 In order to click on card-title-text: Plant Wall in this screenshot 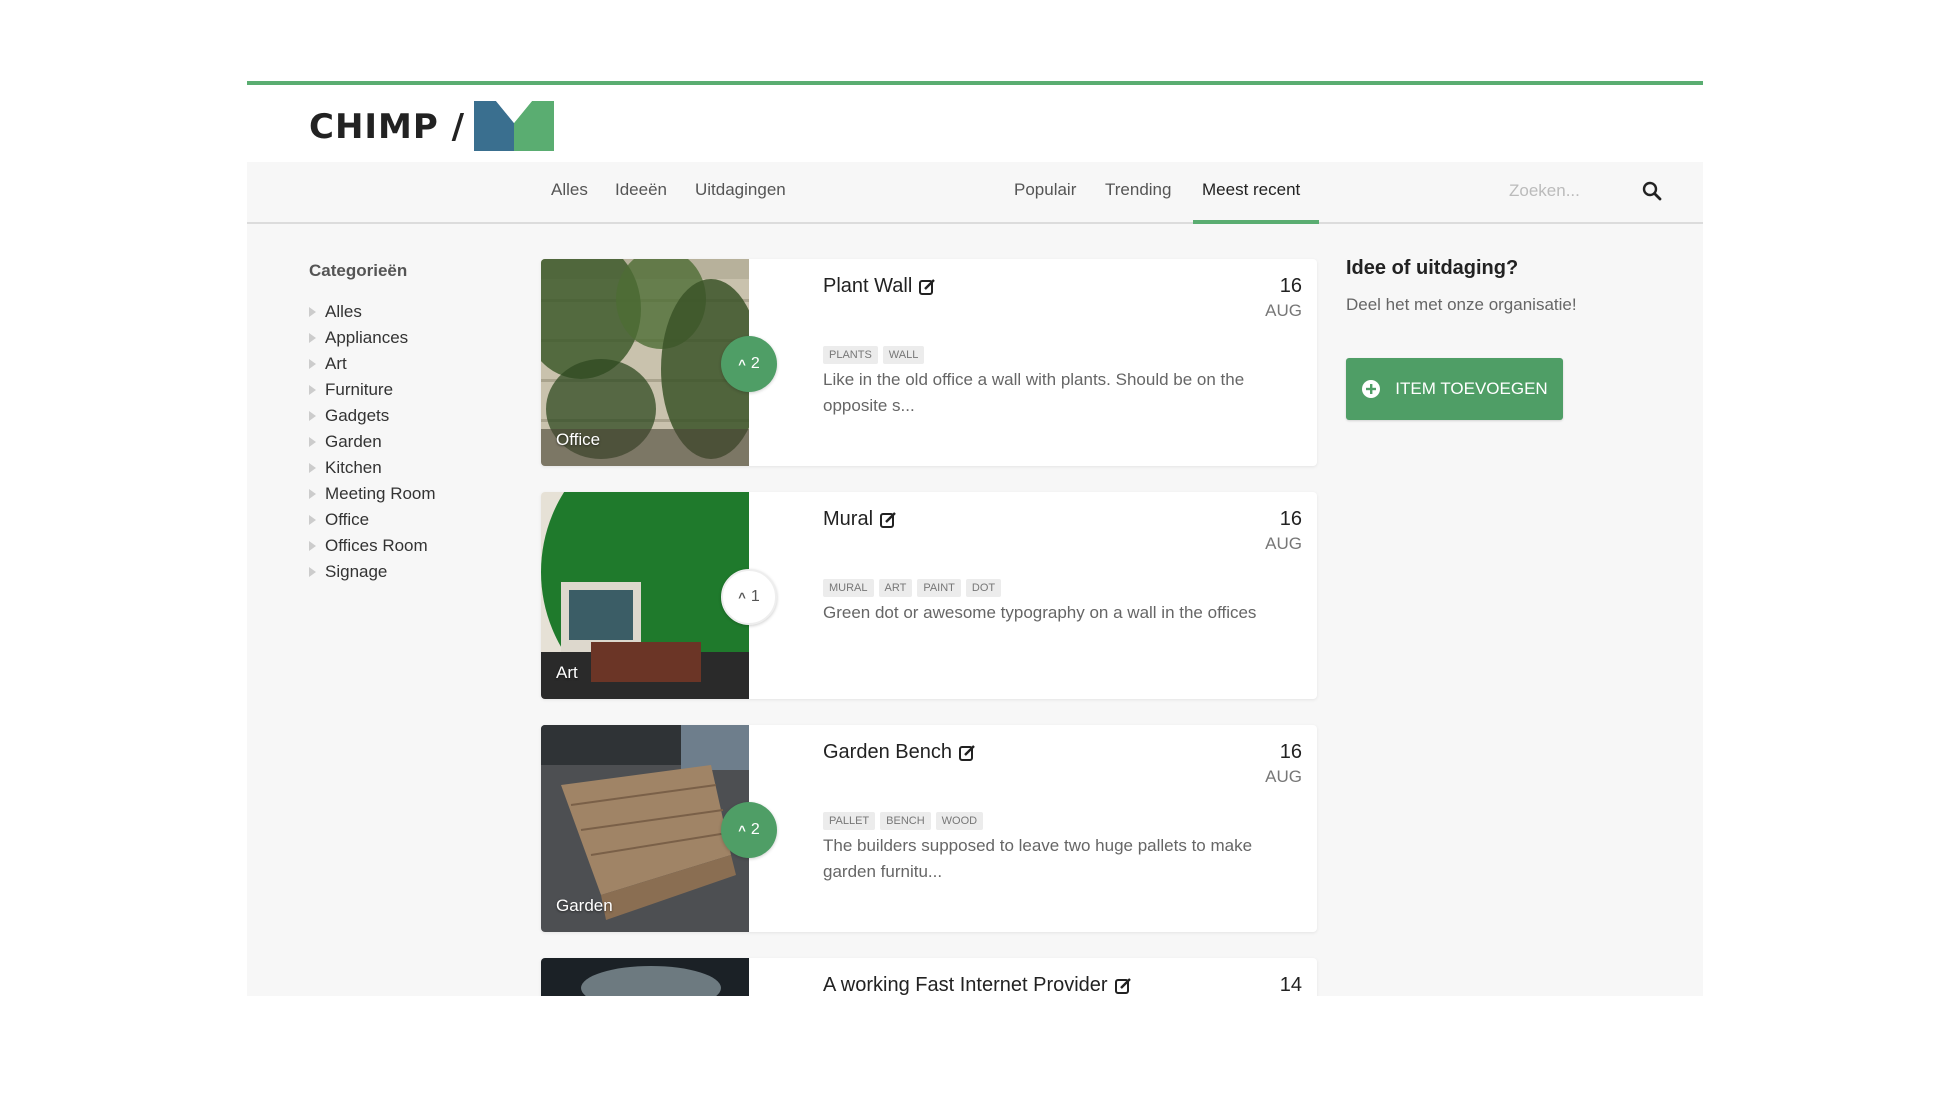, I will do `click(868, 286)`.